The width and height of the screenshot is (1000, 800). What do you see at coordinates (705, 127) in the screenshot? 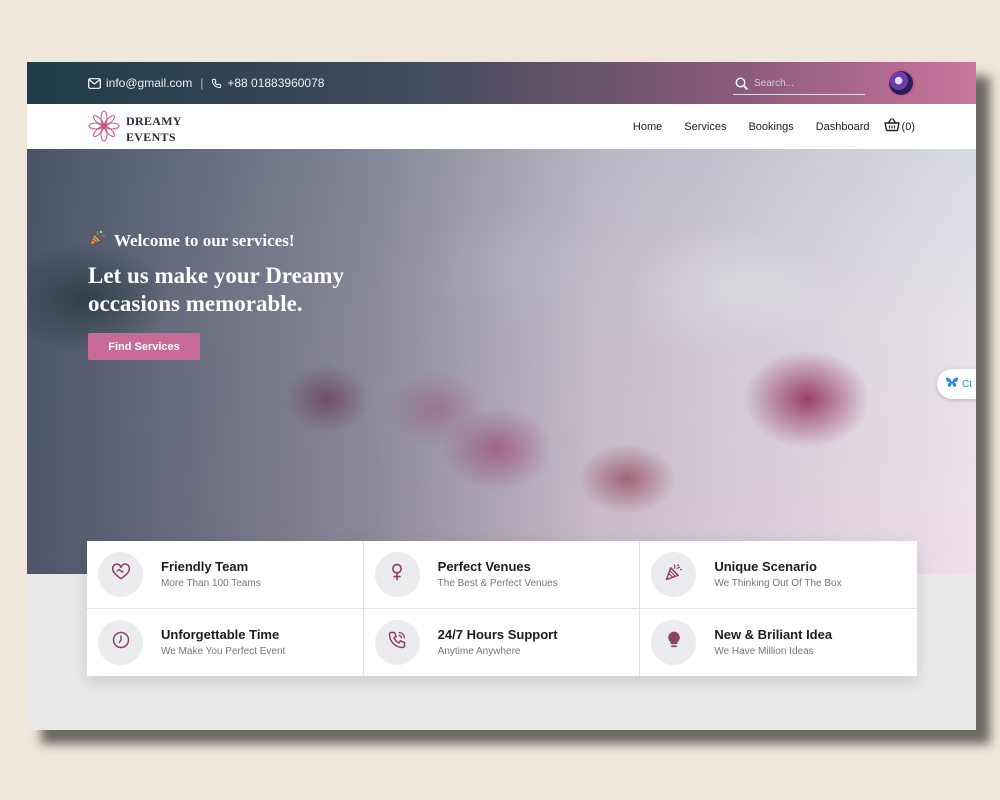
I see `nav-services: Services` at bounding box center [705, 127].